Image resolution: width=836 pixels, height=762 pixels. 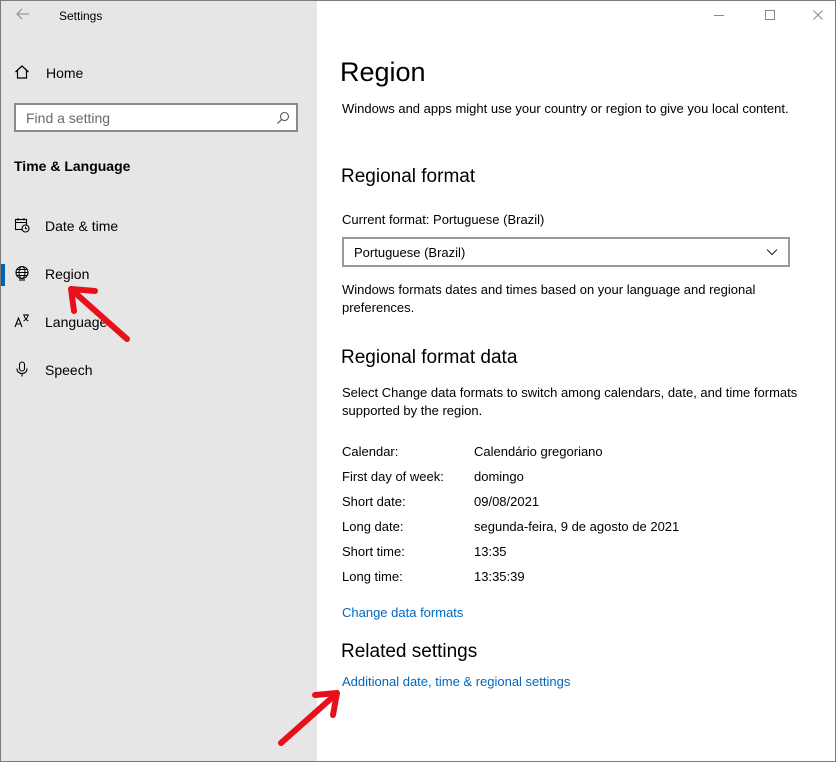 What do you see at coordinates (538, 451) in the screenshot?
I see `row-value: Calendário gregoriano` at bounding box center [538, 451].